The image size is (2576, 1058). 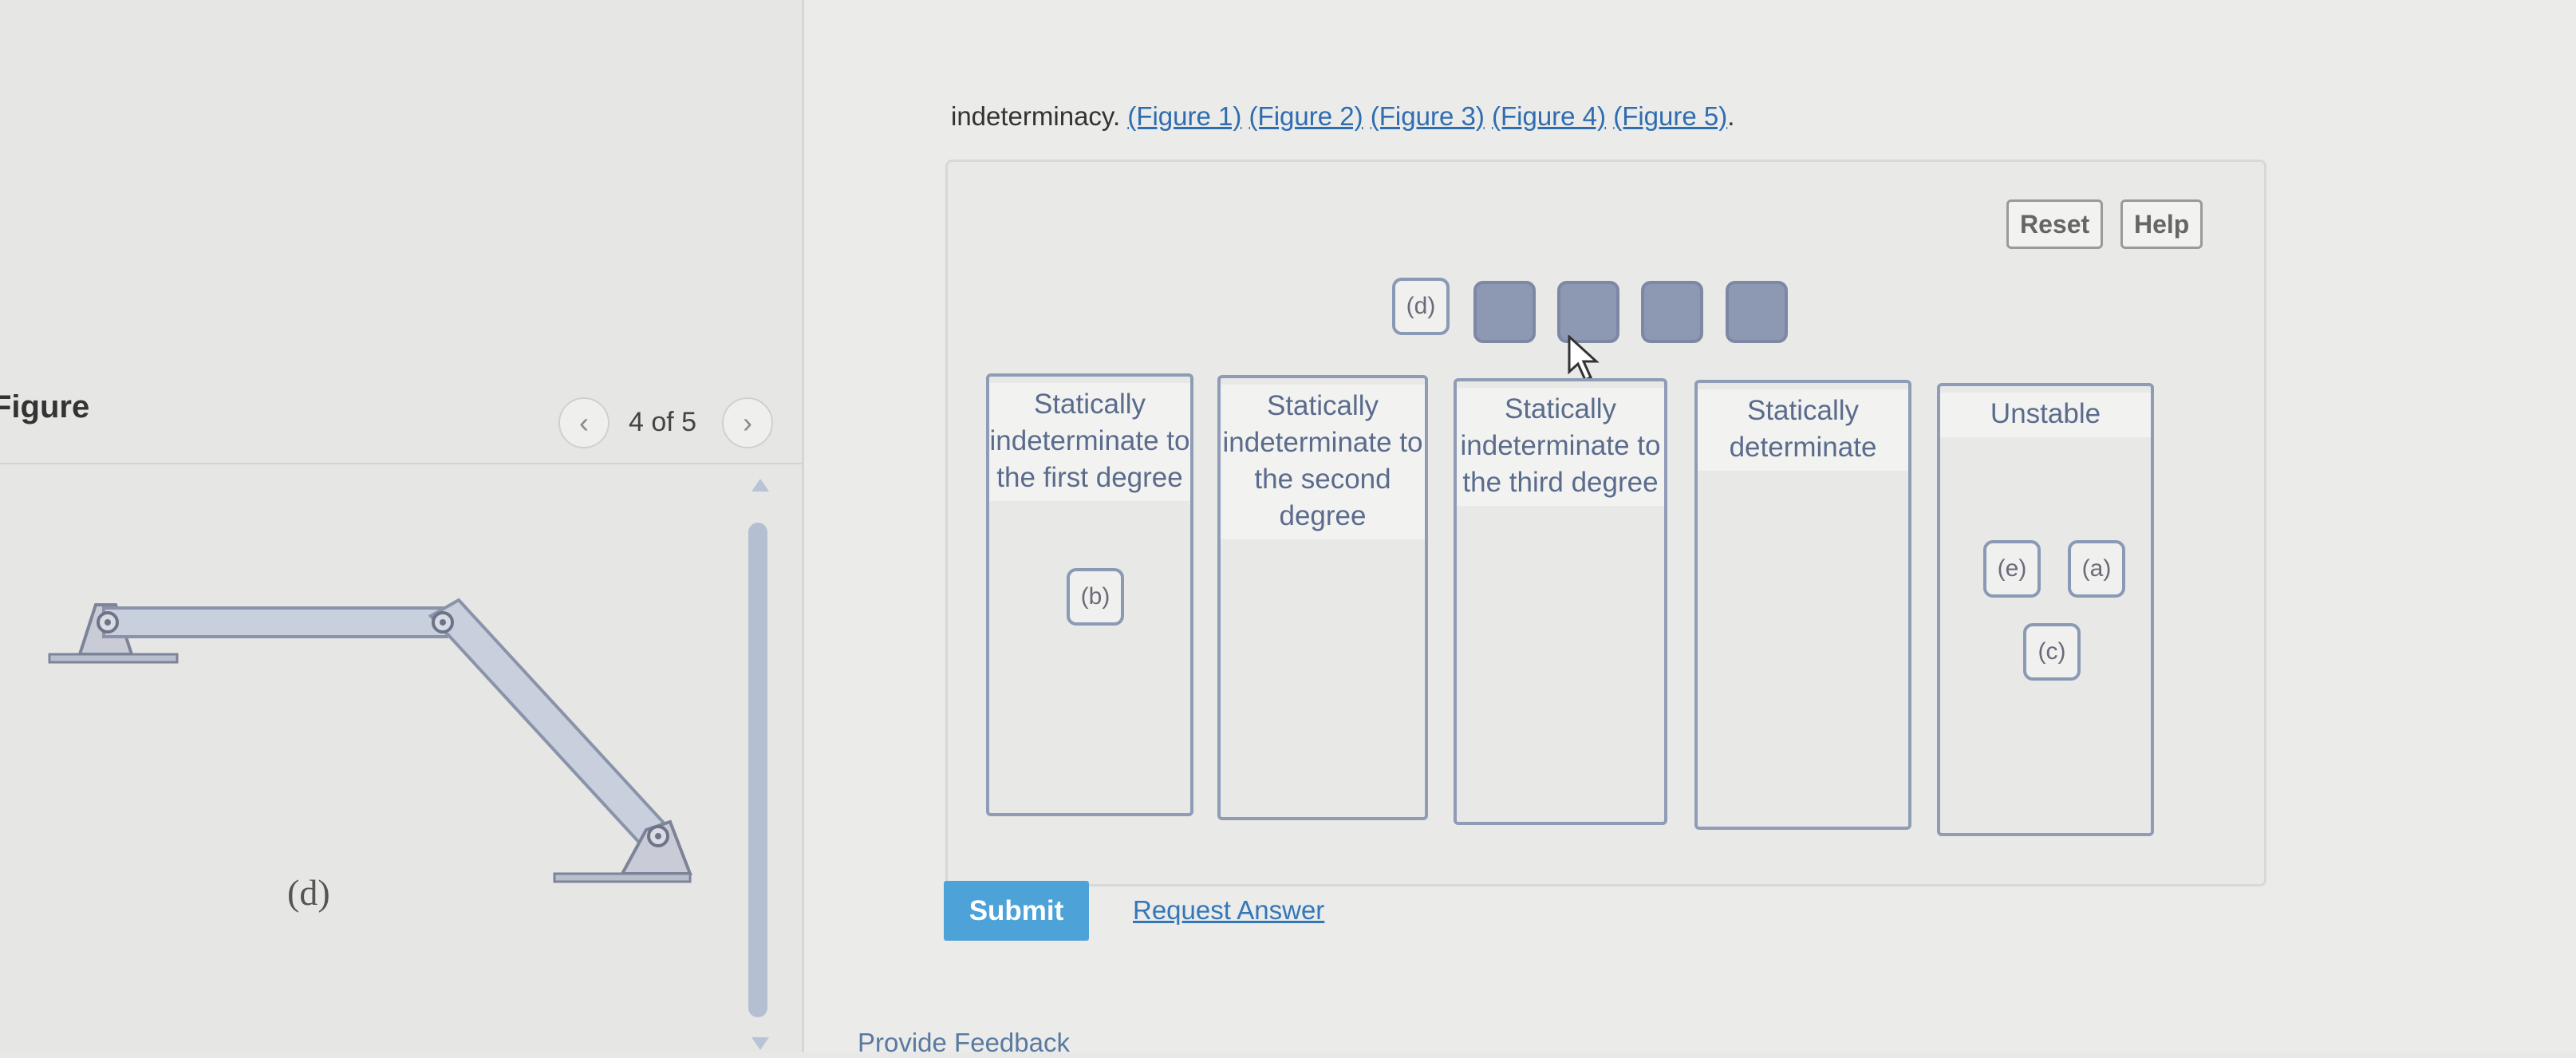 What do you see at coordinates (1095, 597) in the screenshot?
I see `placed-label-b: (b)` at bounding box center [1095, 597].